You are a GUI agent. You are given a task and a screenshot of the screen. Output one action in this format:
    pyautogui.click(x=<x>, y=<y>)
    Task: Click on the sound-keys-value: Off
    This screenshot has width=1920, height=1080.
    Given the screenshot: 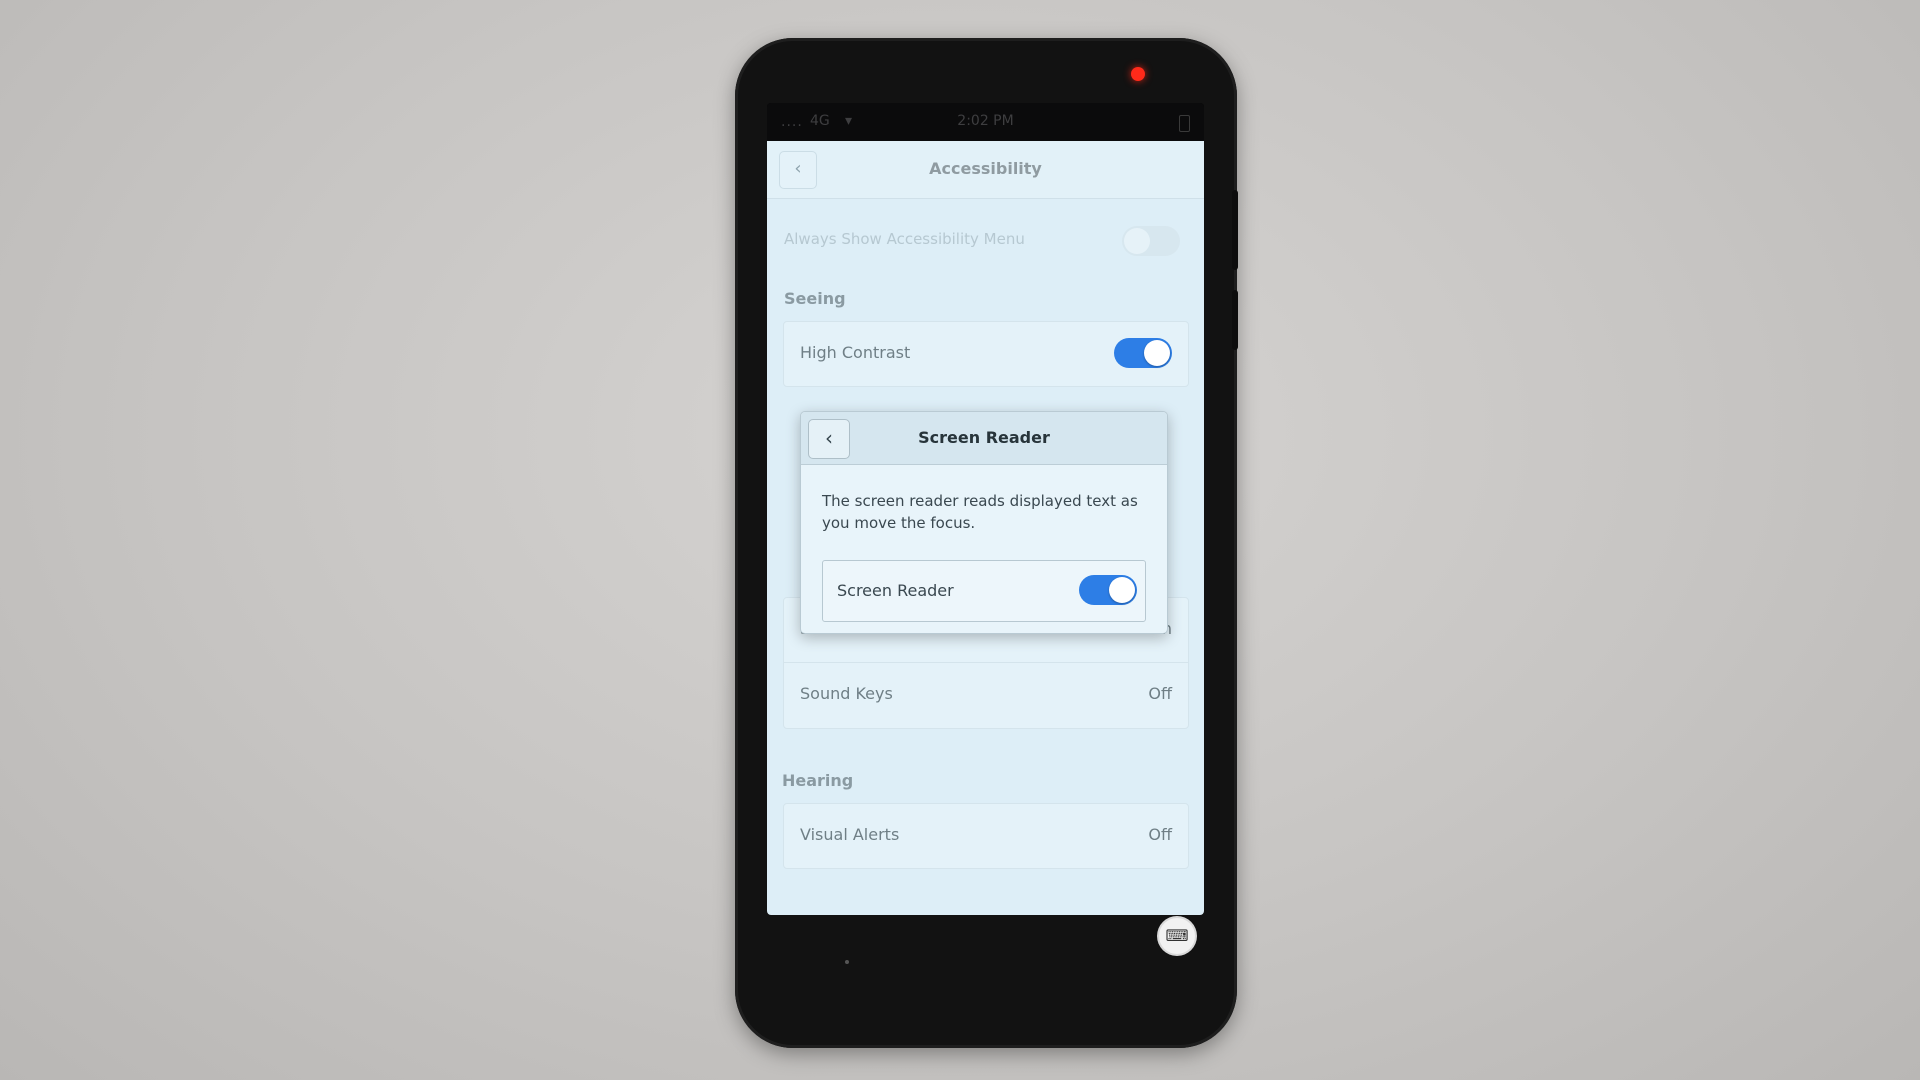 What is the action you would take?
    pyautogui.click(x=1160, y=693)
    